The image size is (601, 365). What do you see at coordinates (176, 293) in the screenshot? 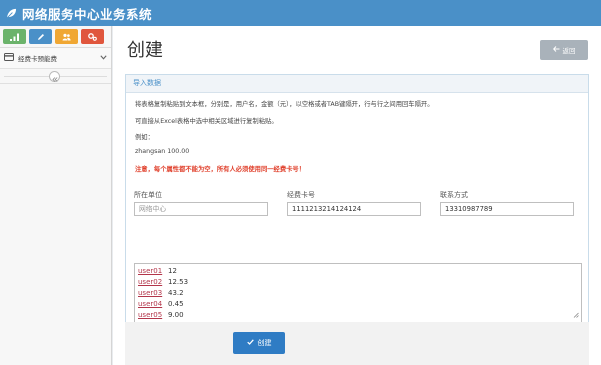
I see `amount: 43.2` at bounding box center [176, 293].